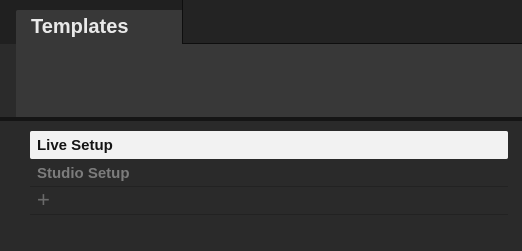  I want to click on template-item-label: Live Setup, so click(75, 145).